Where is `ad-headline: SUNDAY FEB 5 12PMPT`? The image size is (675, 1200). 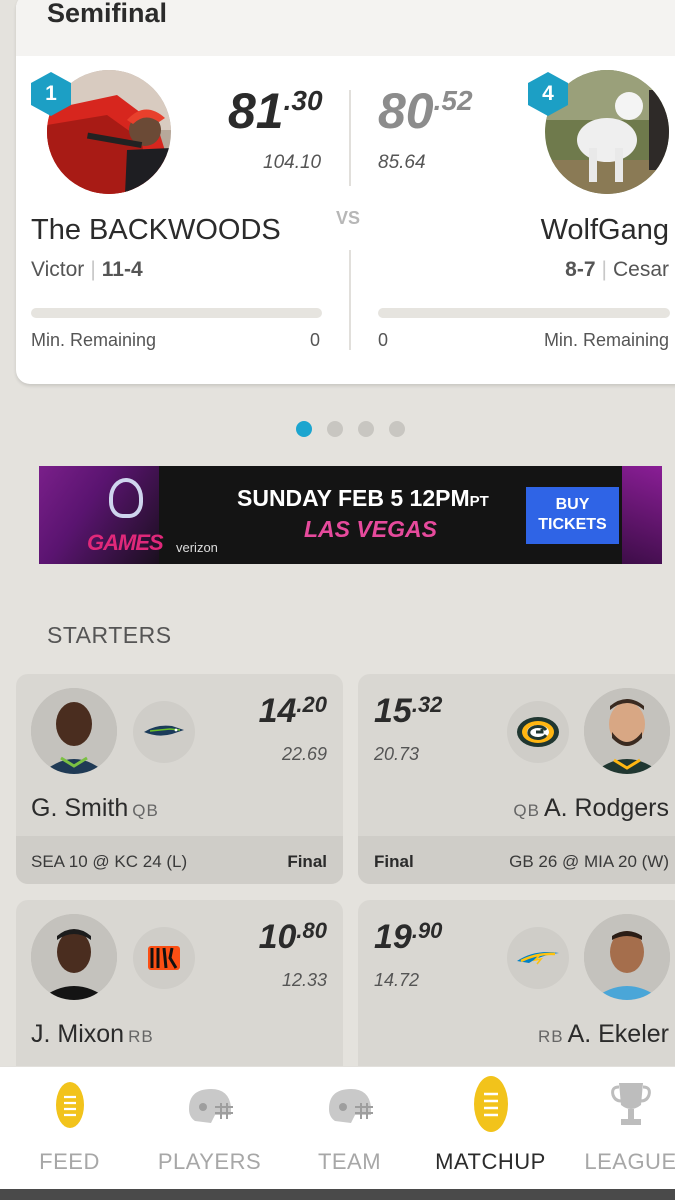 ad-headline: SUNDAY FEB 5 12PMPT is located at coordinates (363, 498).